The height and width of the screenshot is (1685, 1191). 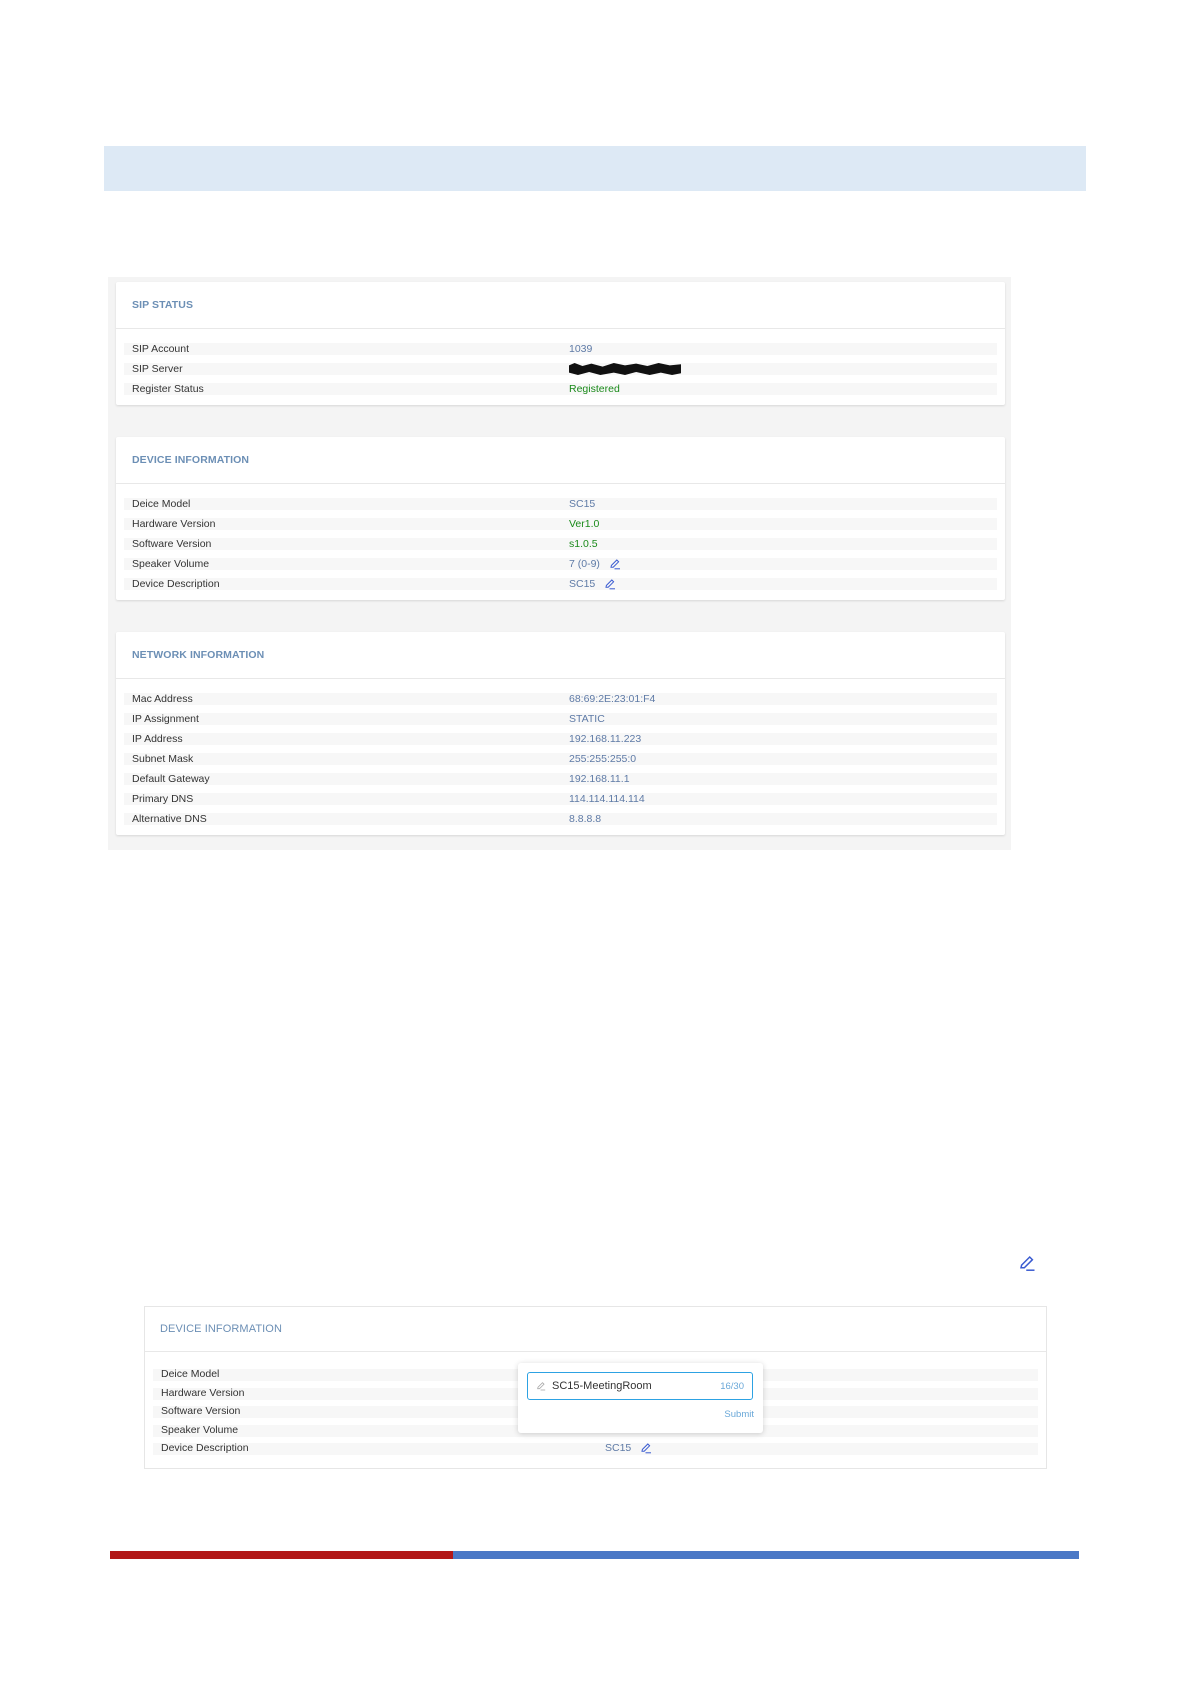 I want to click on redaction-mark, so click(x=625, y=369).